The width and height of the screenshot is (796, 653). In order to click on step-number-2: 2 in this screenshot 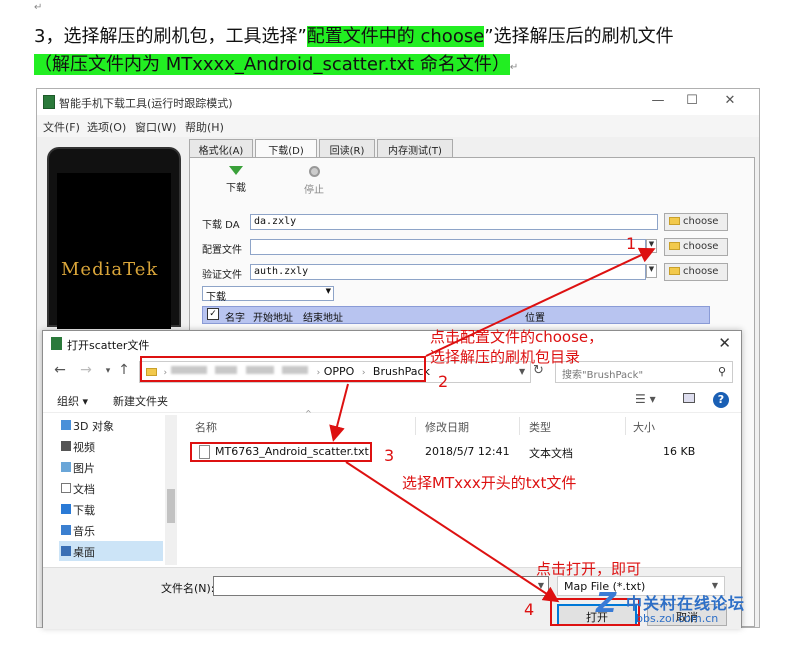, I will do `click(443, 381)`.